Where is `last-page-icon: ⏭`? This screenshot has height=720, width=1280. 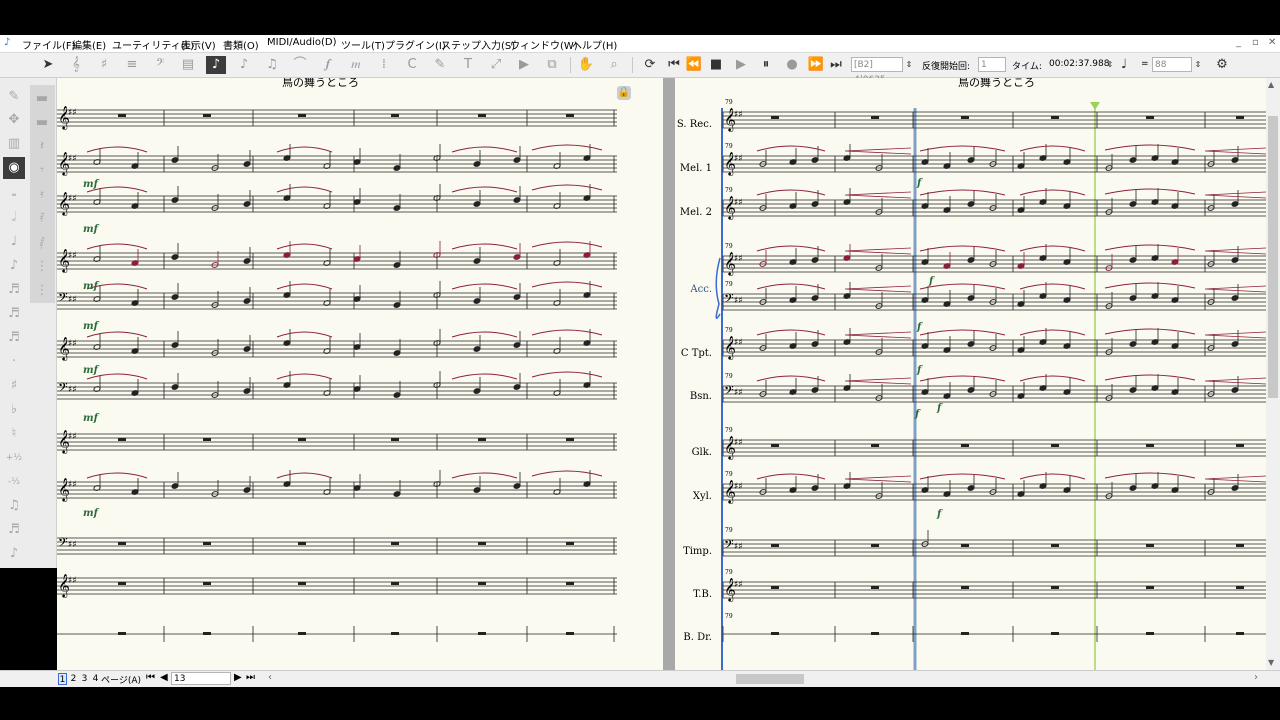
last-page-icon: ⏭ is located at coordinates (250, 677).